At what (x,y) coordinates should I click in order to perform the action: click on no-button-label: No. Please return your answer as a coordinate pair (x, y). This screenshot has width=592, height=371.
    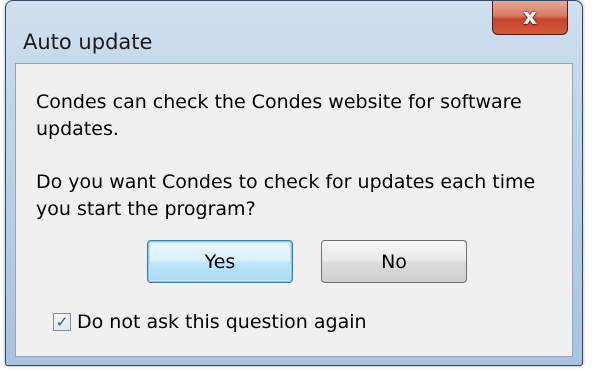
    Looking at the image, I should click on (394, 261).